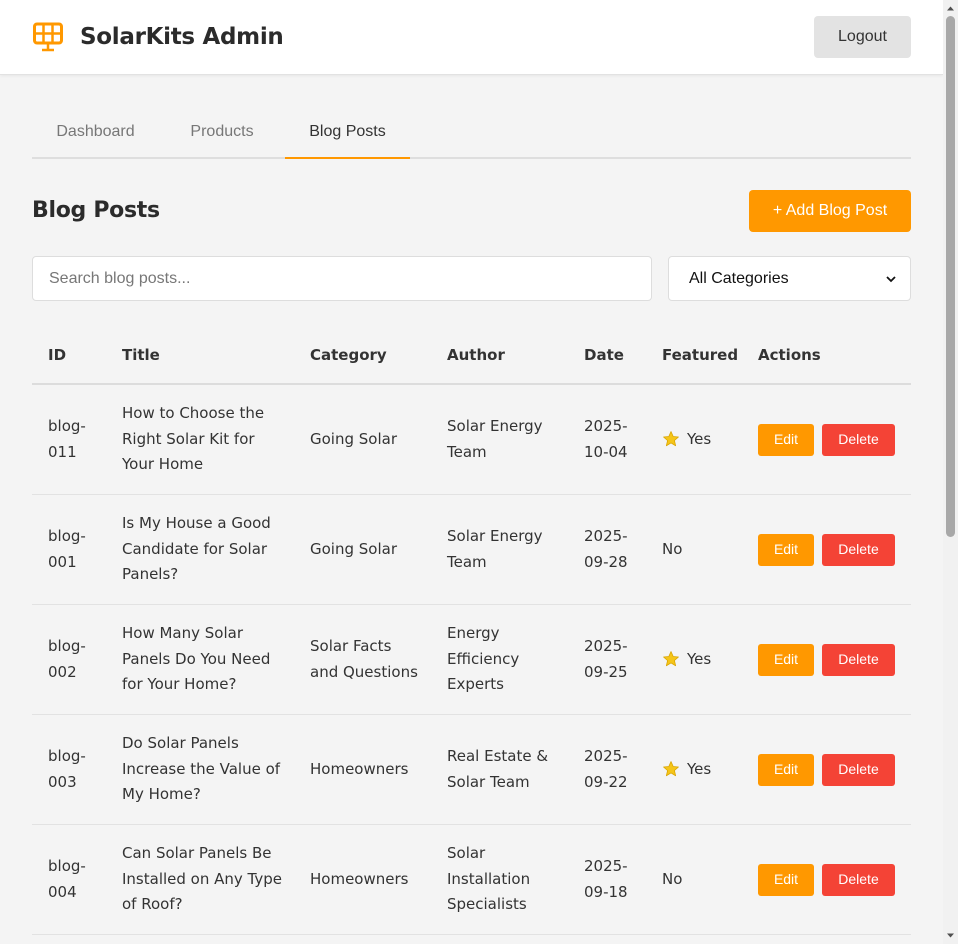 This screenshot has height=944, width=958. I want to click on post-author-line: Energy, so click(473, 633).